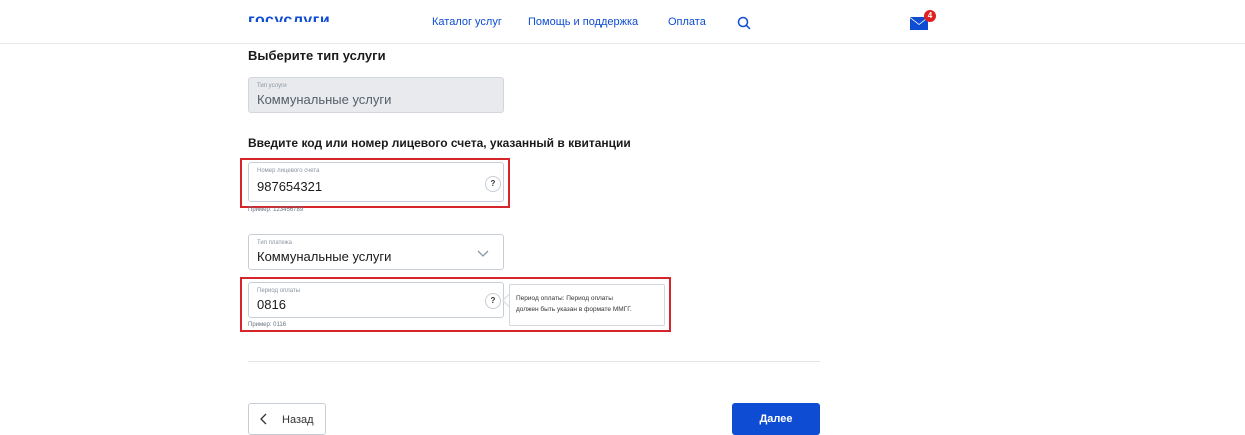  I want to click on highlight-account-box, so click(375, 183).